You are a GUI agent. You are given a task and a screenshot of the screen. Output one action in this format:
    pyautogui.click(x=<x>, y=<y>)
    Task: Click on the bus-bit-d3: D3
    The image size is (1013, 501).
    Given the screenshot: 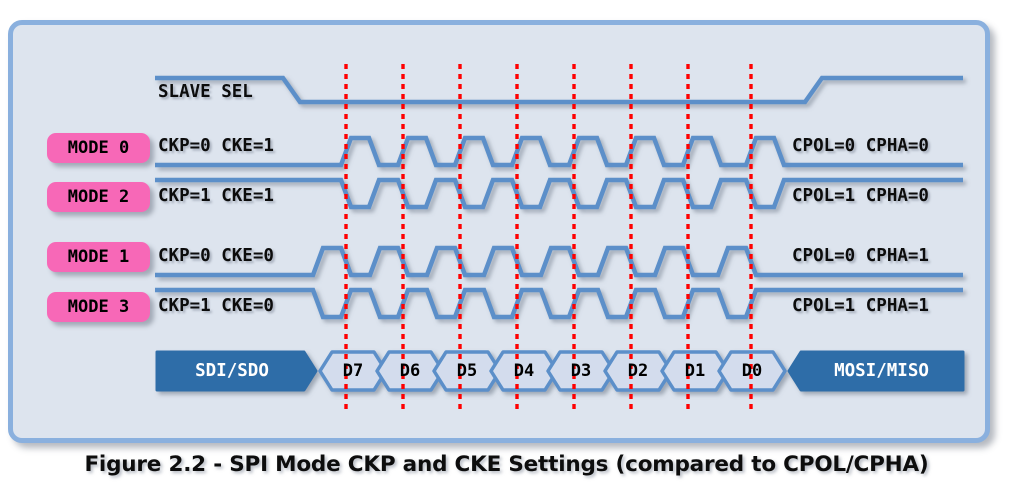 What is the action you would take?
    pyautogui.click(x=581, y=371)
    